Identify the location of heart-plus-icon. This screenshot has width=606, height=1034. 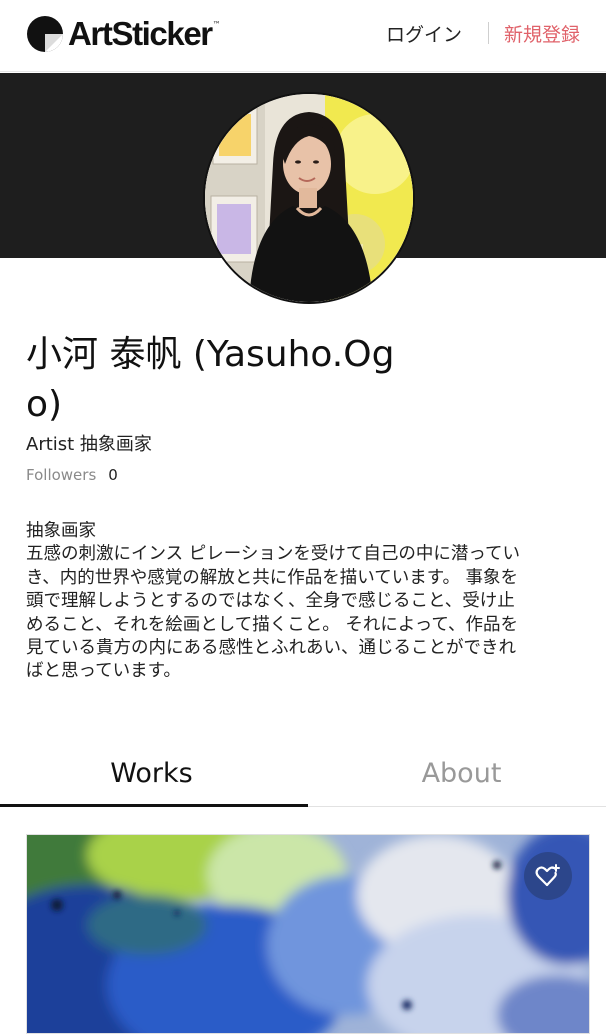
(547, 875).